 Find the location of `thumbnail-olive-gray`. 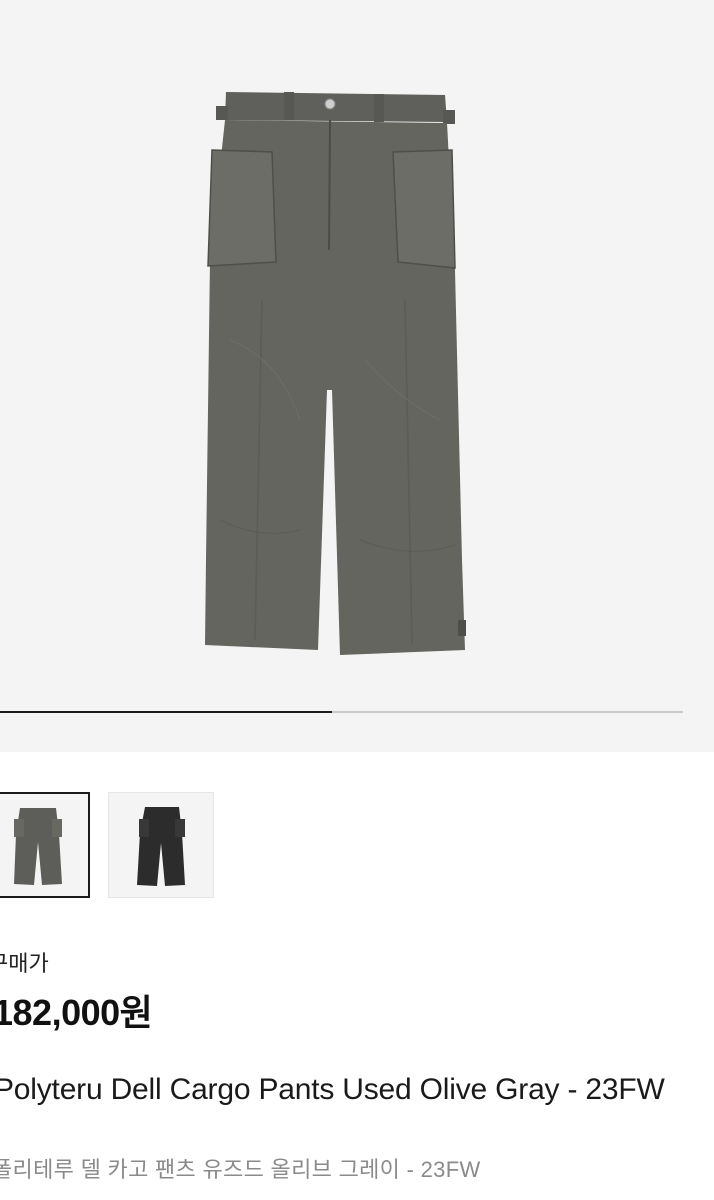

thumbnail-olive-gray is located at coordinates (45, 845).